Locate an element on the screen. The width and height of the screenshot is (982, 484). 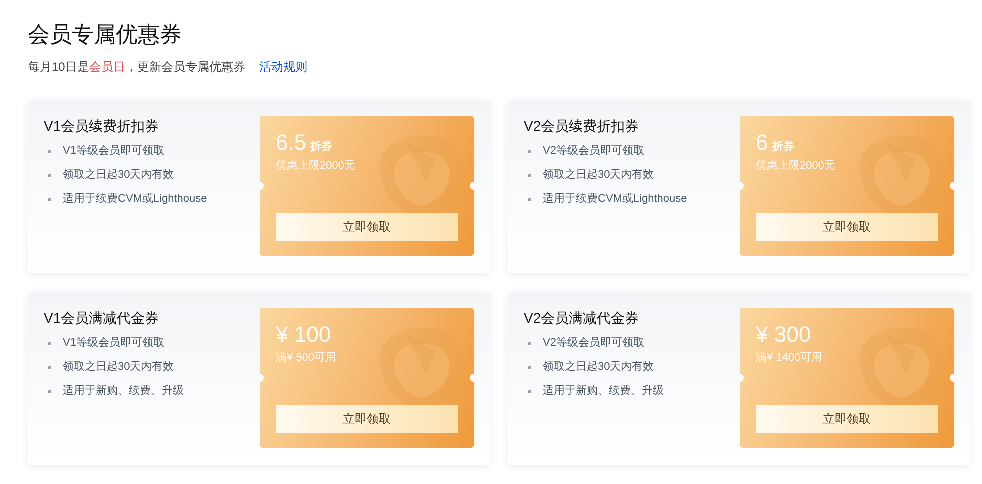
rules-link: 活动规则 is located at coordinates (283, 67).